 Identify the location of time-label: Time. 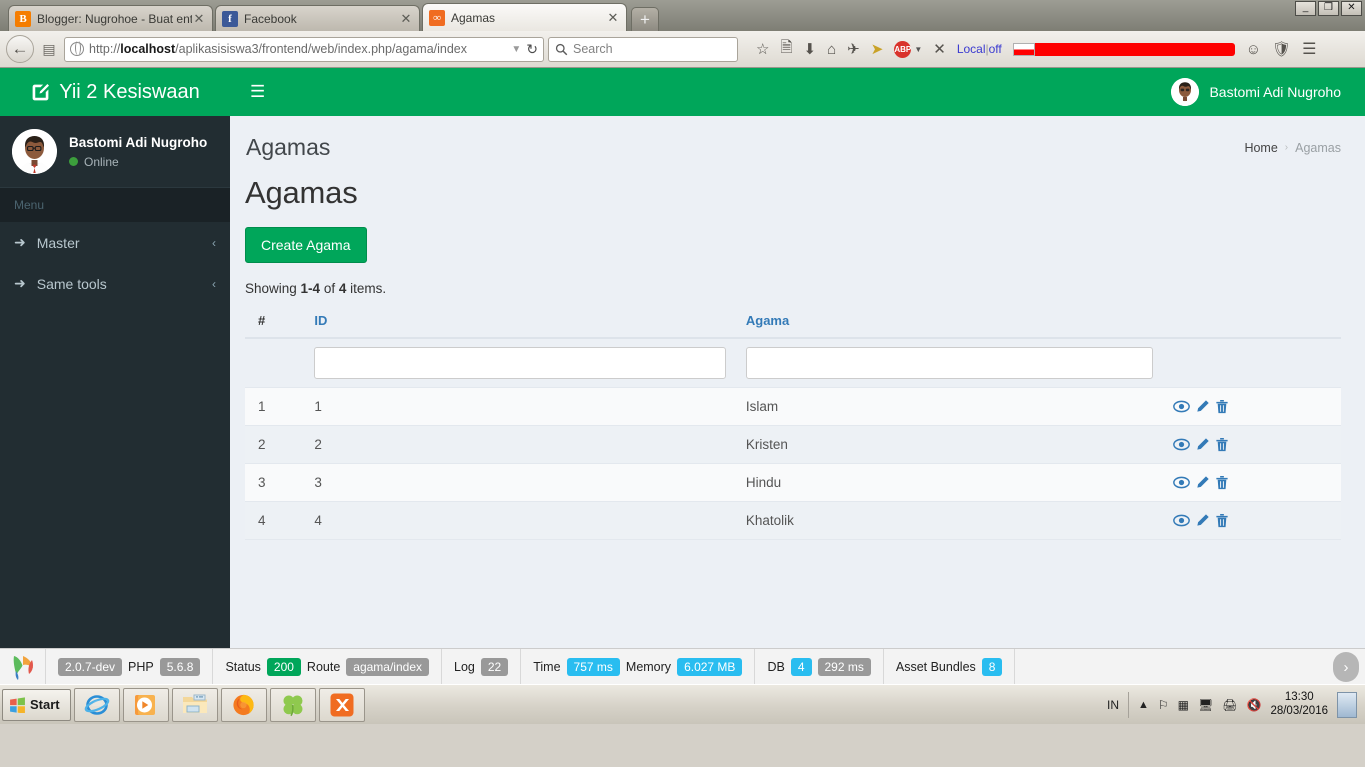
(547, 666).